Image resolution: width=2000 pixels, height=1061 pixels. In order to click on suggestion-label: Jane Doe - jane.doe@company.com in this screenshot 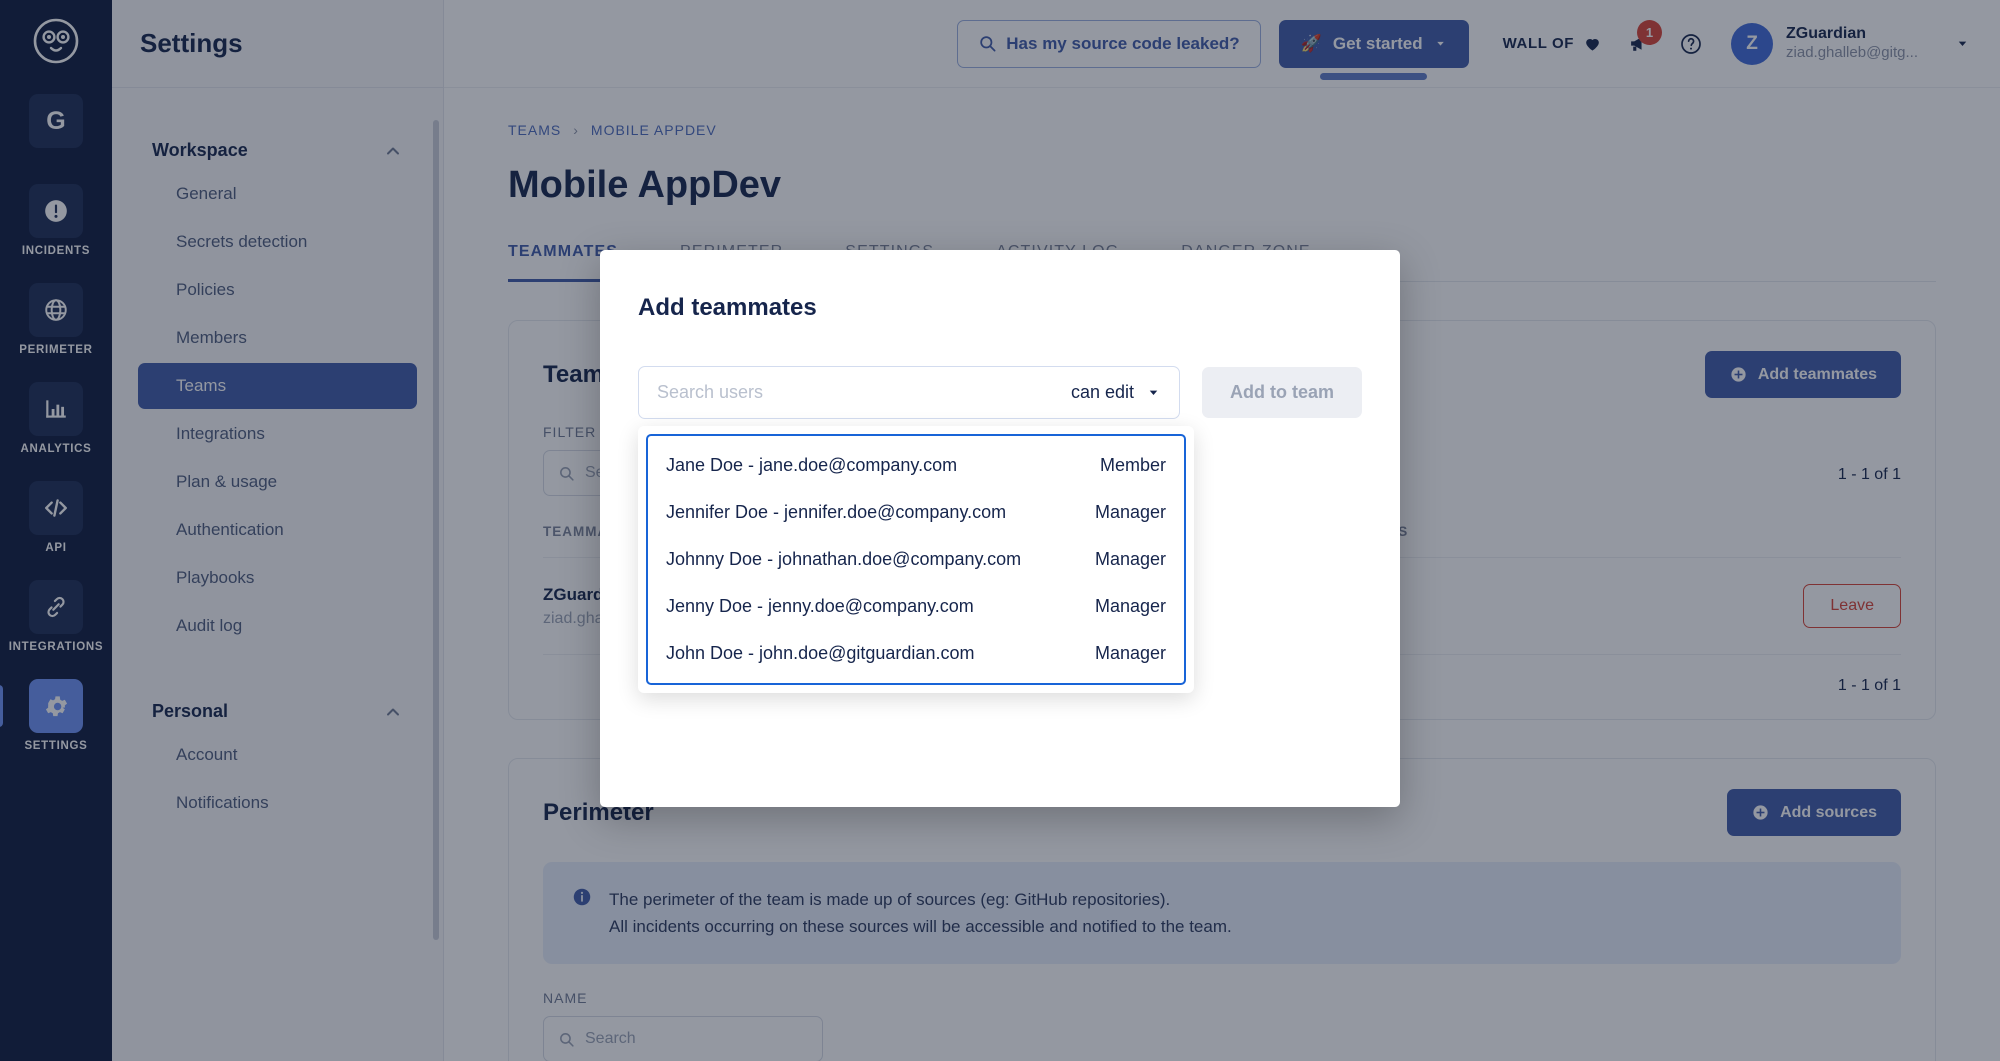, I will do `click(812, 465)`.